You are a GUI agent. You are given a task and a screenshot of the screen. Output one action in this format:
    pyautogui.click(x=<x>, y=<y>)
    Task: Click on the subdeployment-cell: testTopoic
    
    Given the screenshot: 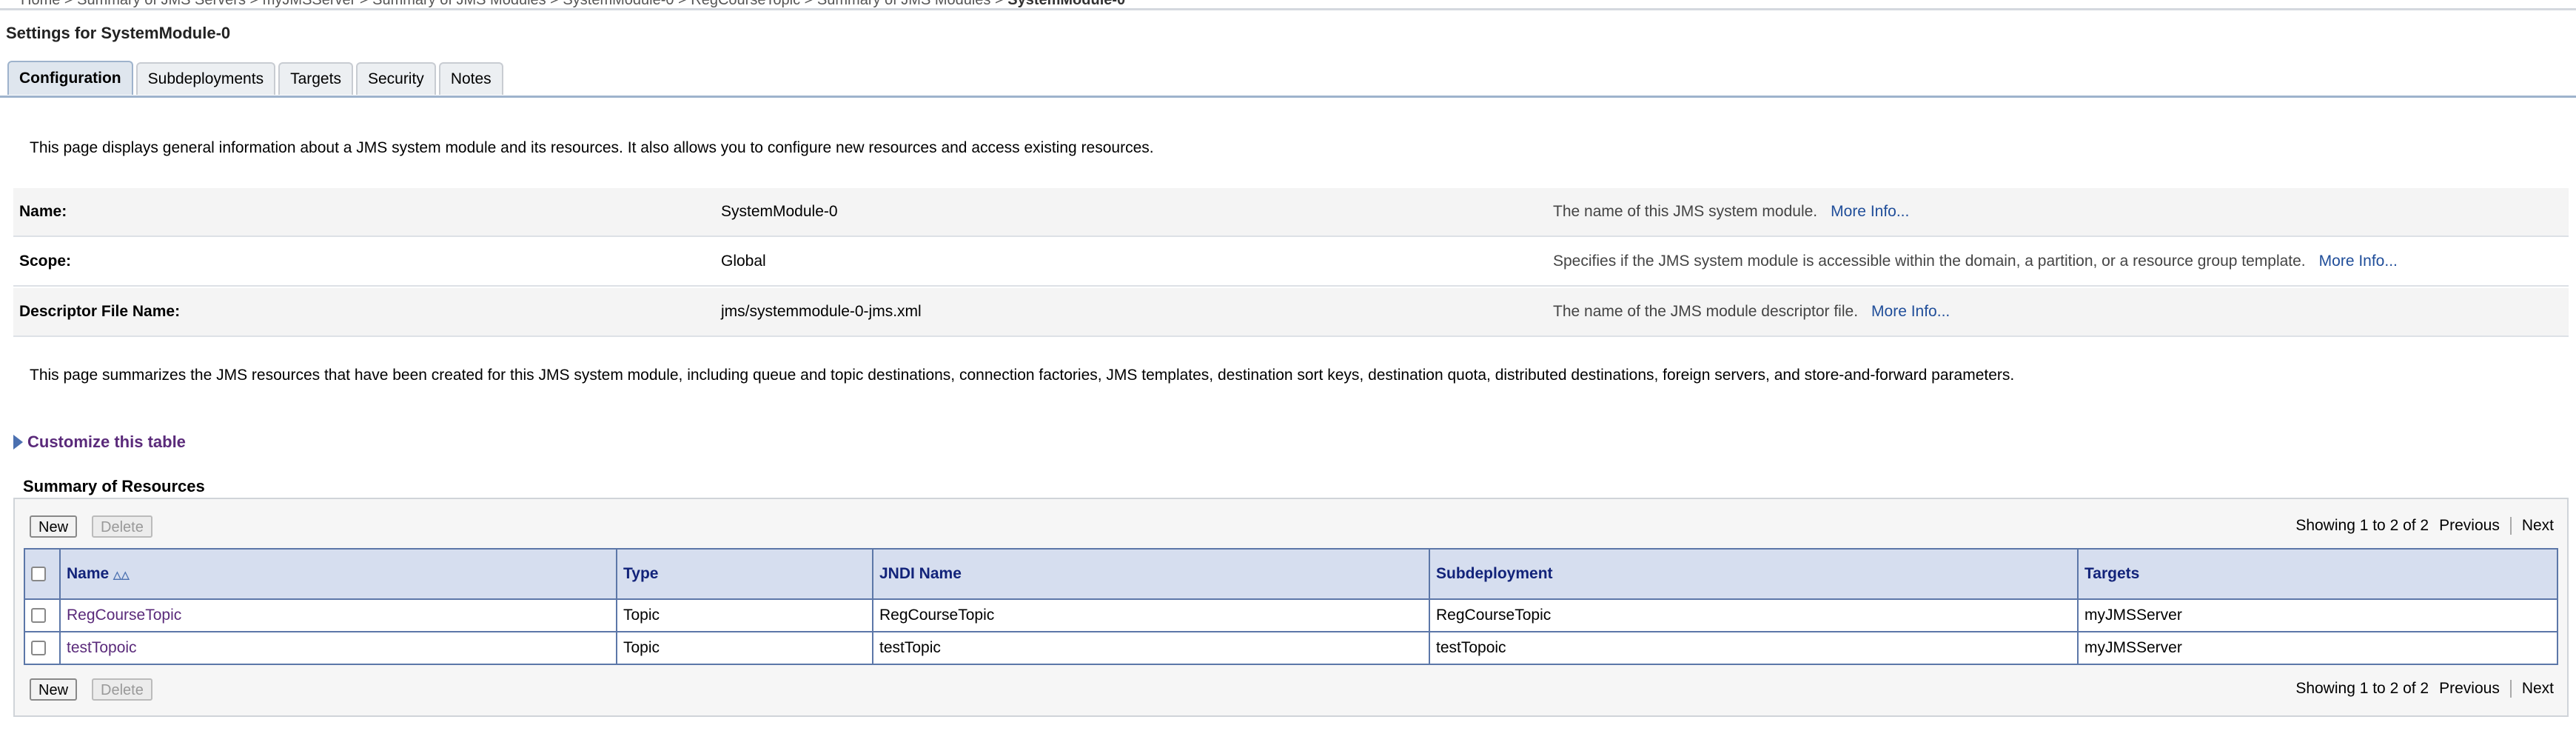 What is the action you would take?
    pyautogui.click(x=1754, y=648)
    